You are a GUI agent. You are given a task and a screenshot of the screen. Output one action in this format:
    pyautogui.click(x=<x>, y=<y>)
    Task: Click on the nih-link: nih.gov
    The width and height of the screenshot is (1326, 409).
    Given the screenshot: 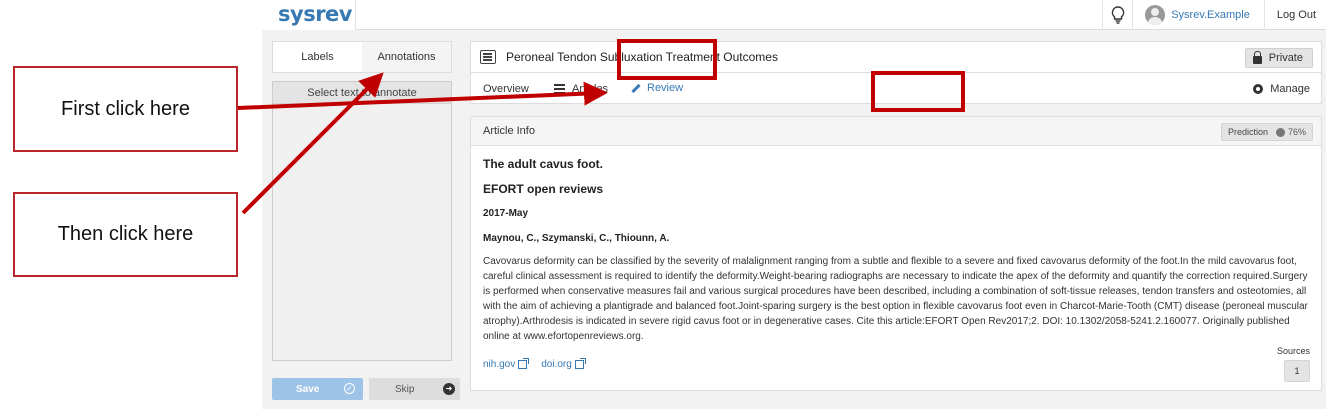 What is the action you would take?
    pyautogui.click(x=506, y=364)
    